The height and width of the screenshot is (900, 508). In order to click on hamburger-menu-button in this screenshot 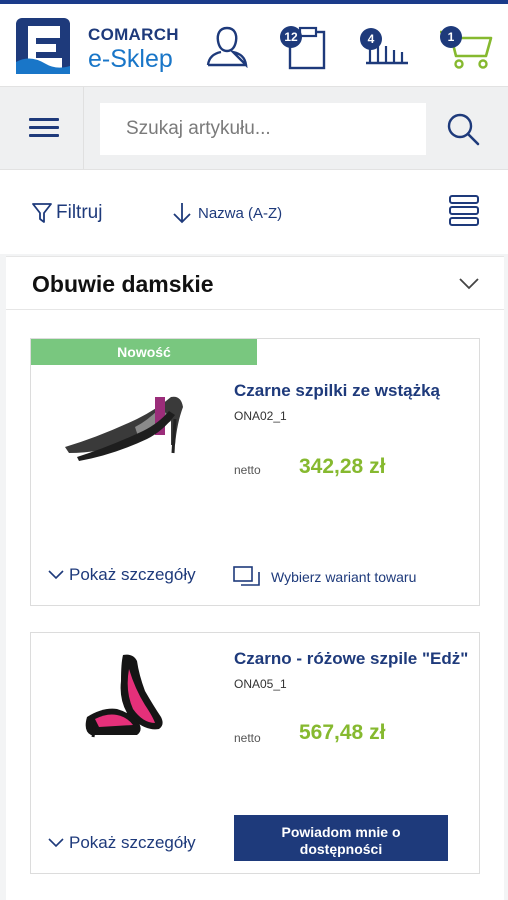, I will do `click(42, 128)`.